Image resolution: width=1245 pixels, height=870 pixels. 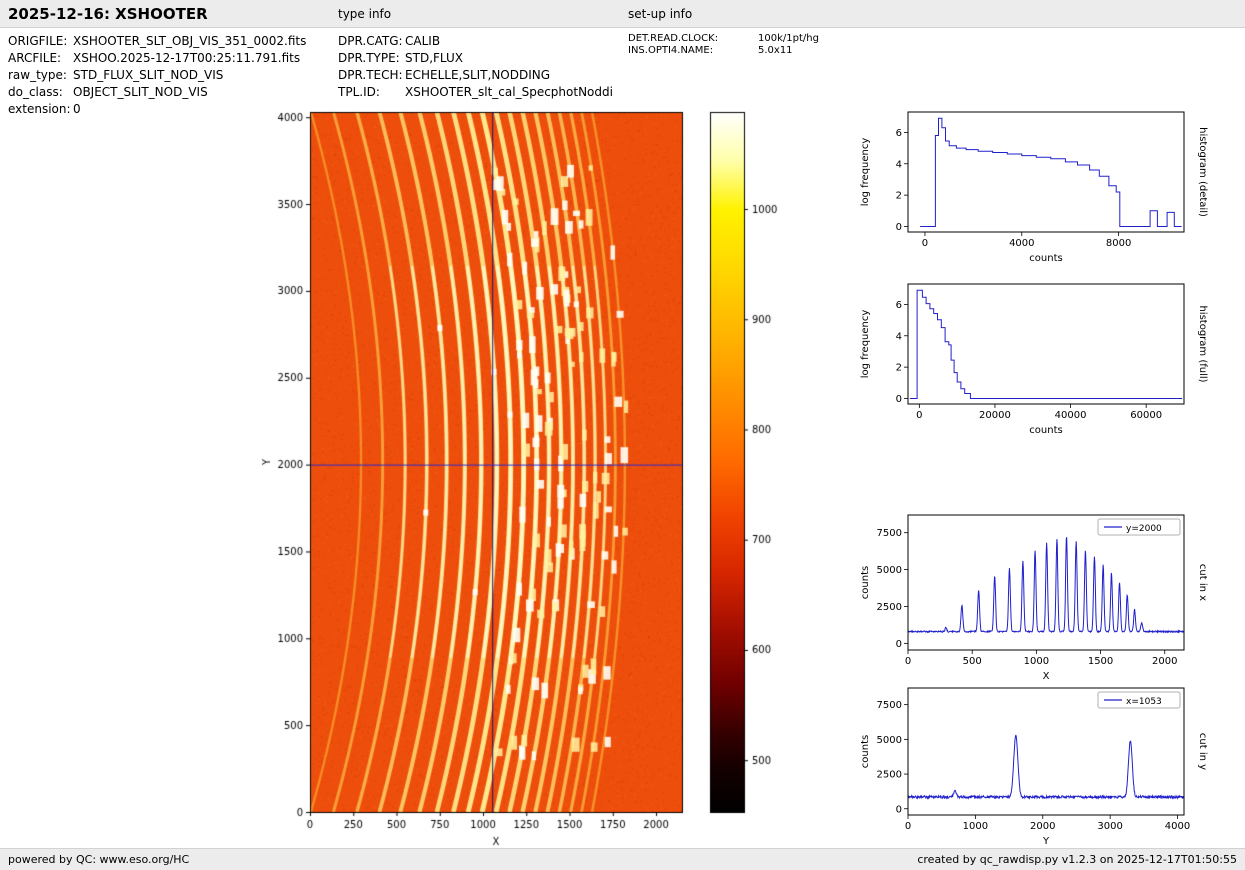 I want to click on meta-label: raw_type:, so click(x=37, y=75).